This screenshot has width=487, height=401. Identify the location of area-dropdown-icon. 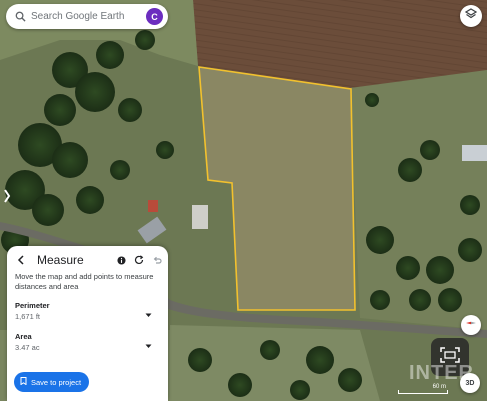
(148, 345).